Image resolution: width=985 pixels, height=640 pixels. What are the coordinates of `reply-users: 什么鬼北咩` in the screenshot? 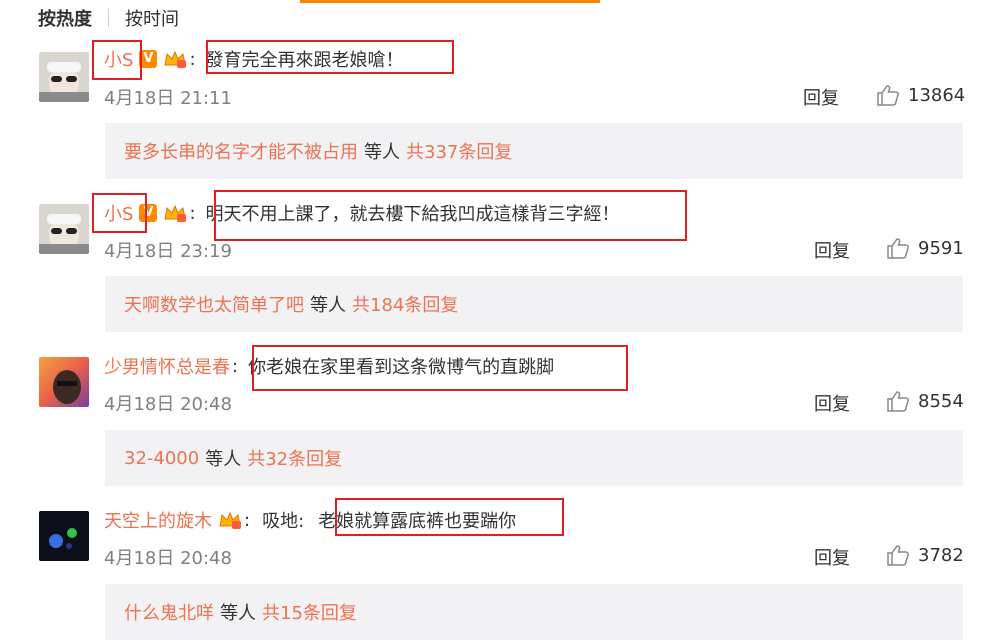 It's located at (169, 612).